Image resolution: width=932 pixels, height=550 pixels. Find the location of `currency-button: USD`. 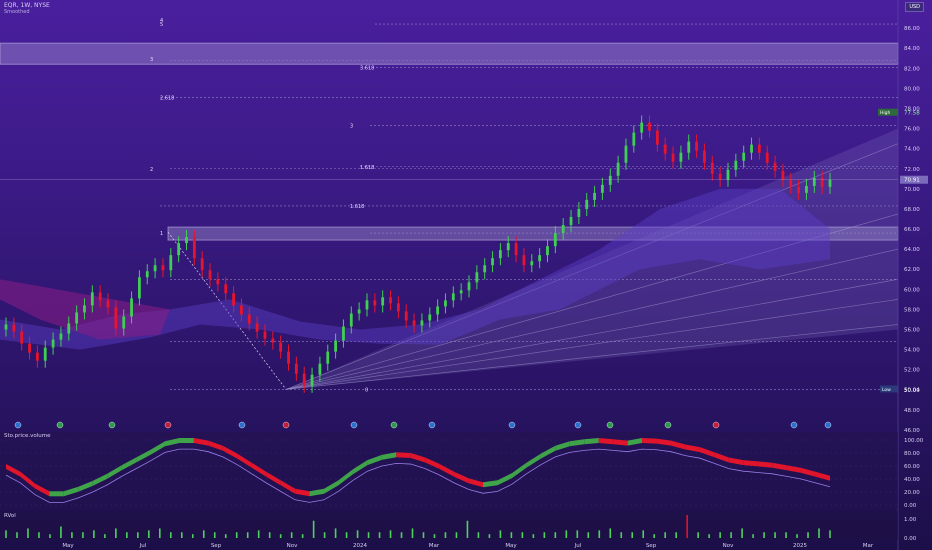

currency-button: USD is located at coordinates (914, 7).